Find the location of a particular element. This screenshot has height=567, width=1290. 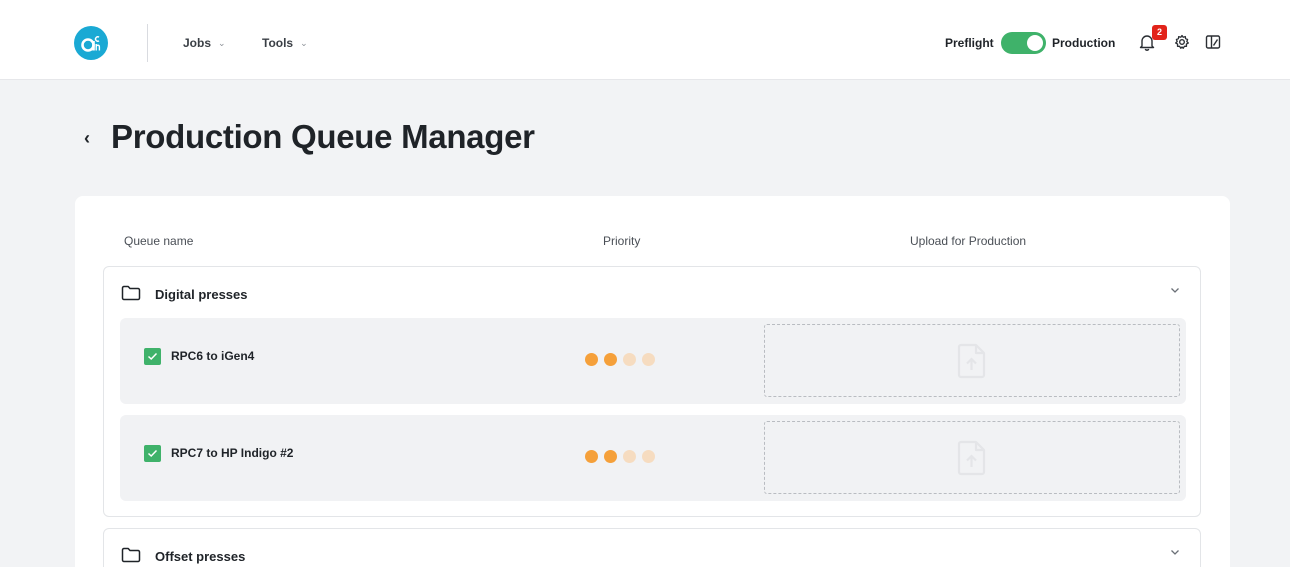

queue-name: RPC7 to HP Indigo #2 is located at coordinates (232, 453).